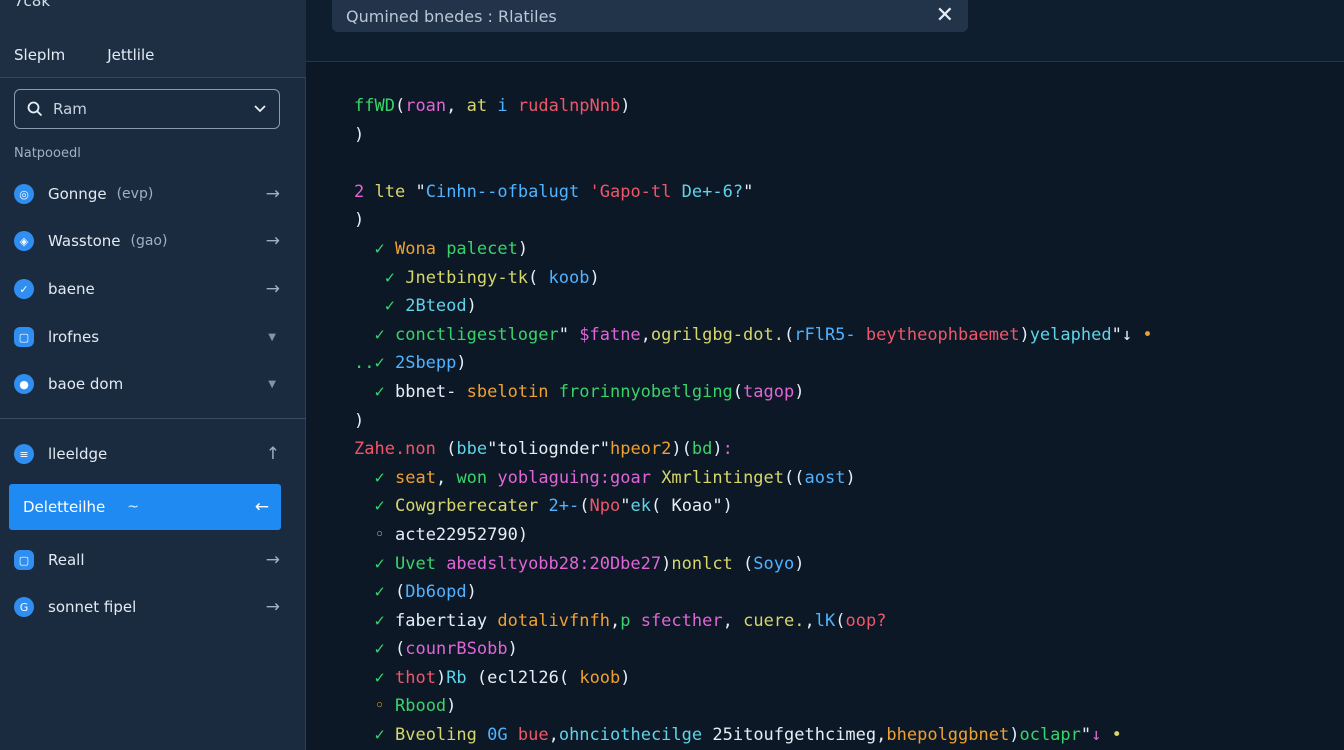 This screenshot has width=1344, height=750. I want to click on code-line: ✓ (Db6opd), so click(425, 592).